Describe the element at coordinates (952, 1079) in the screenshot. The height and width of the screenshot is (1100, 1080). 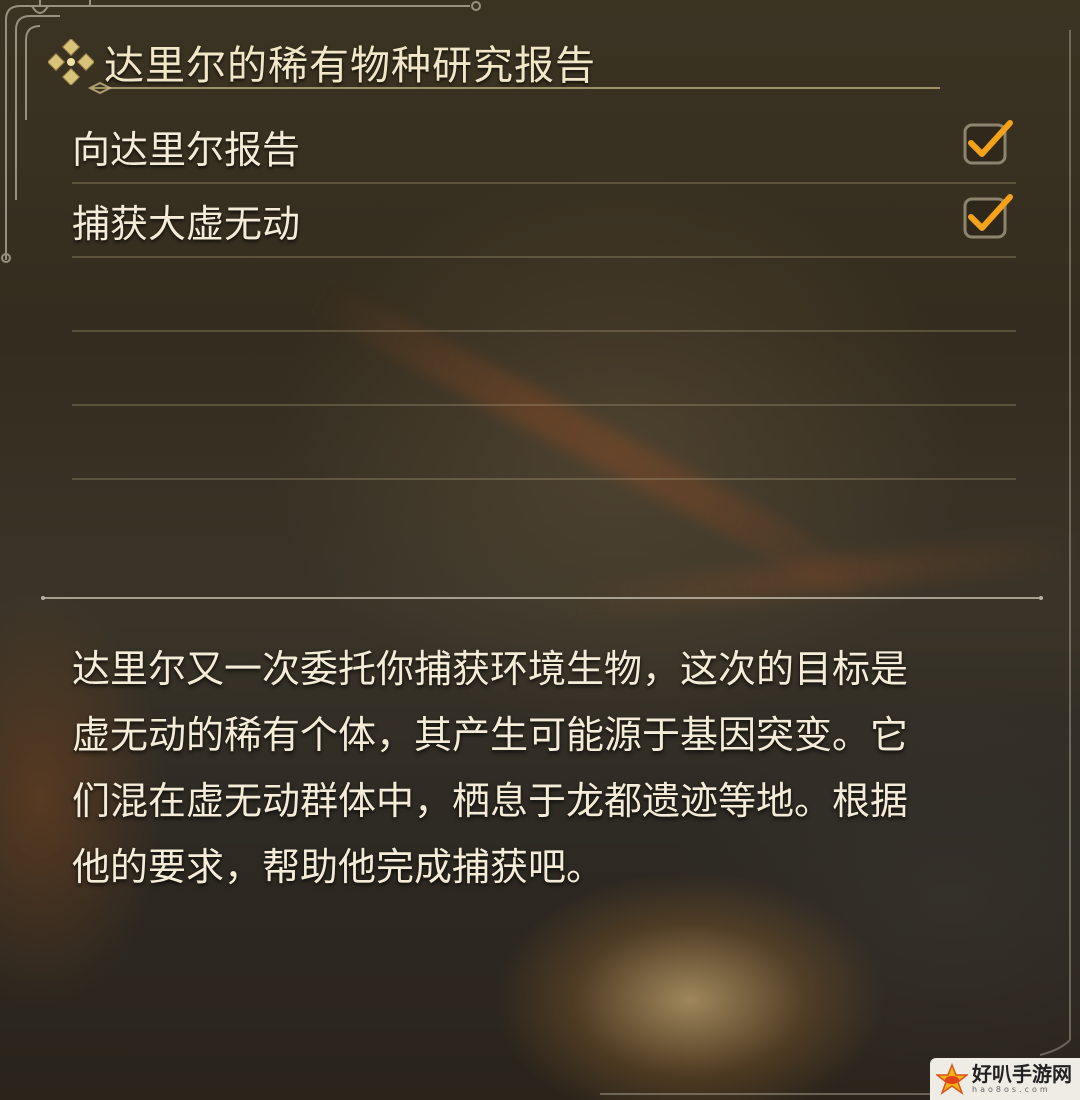
I see `site-logo-icon` at that location.